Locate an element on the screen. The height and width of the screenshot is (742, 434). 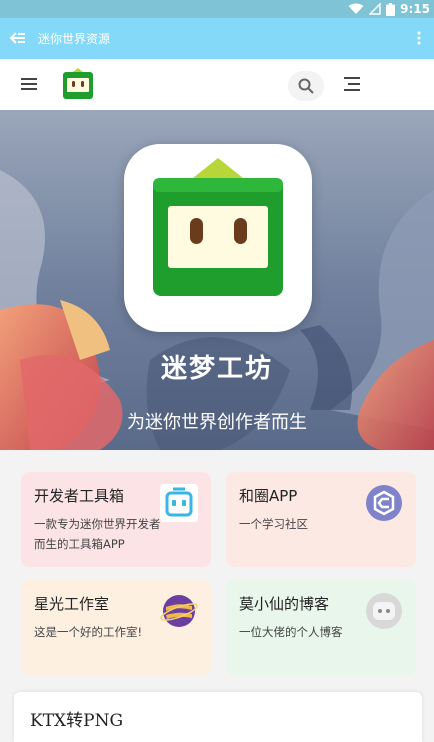
search-icon is located at coordinates (306, 86).